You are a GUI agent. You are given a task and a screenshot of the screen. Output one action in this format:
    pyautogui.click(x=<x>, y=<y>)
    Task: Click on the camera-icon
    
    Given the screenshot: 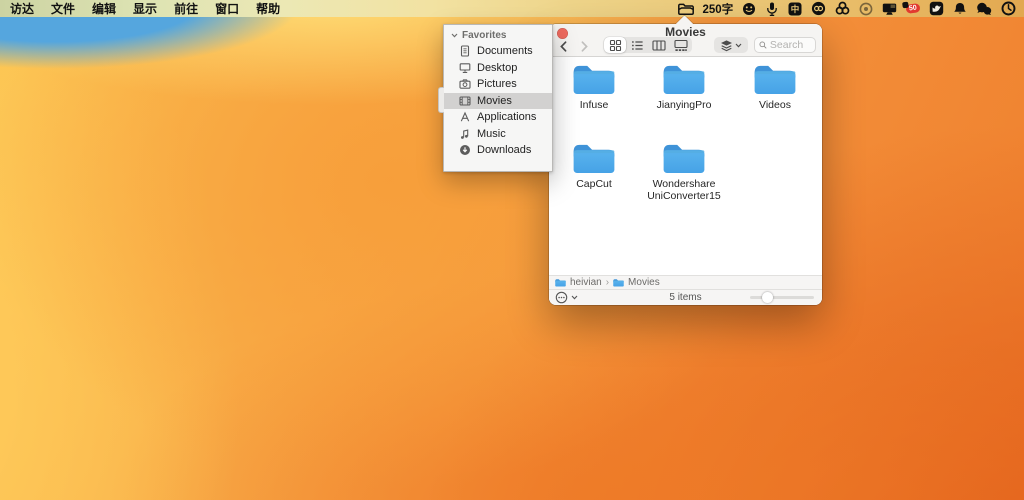 What is the action you would take?
    pyautogui.click(x=465, y=84)
    